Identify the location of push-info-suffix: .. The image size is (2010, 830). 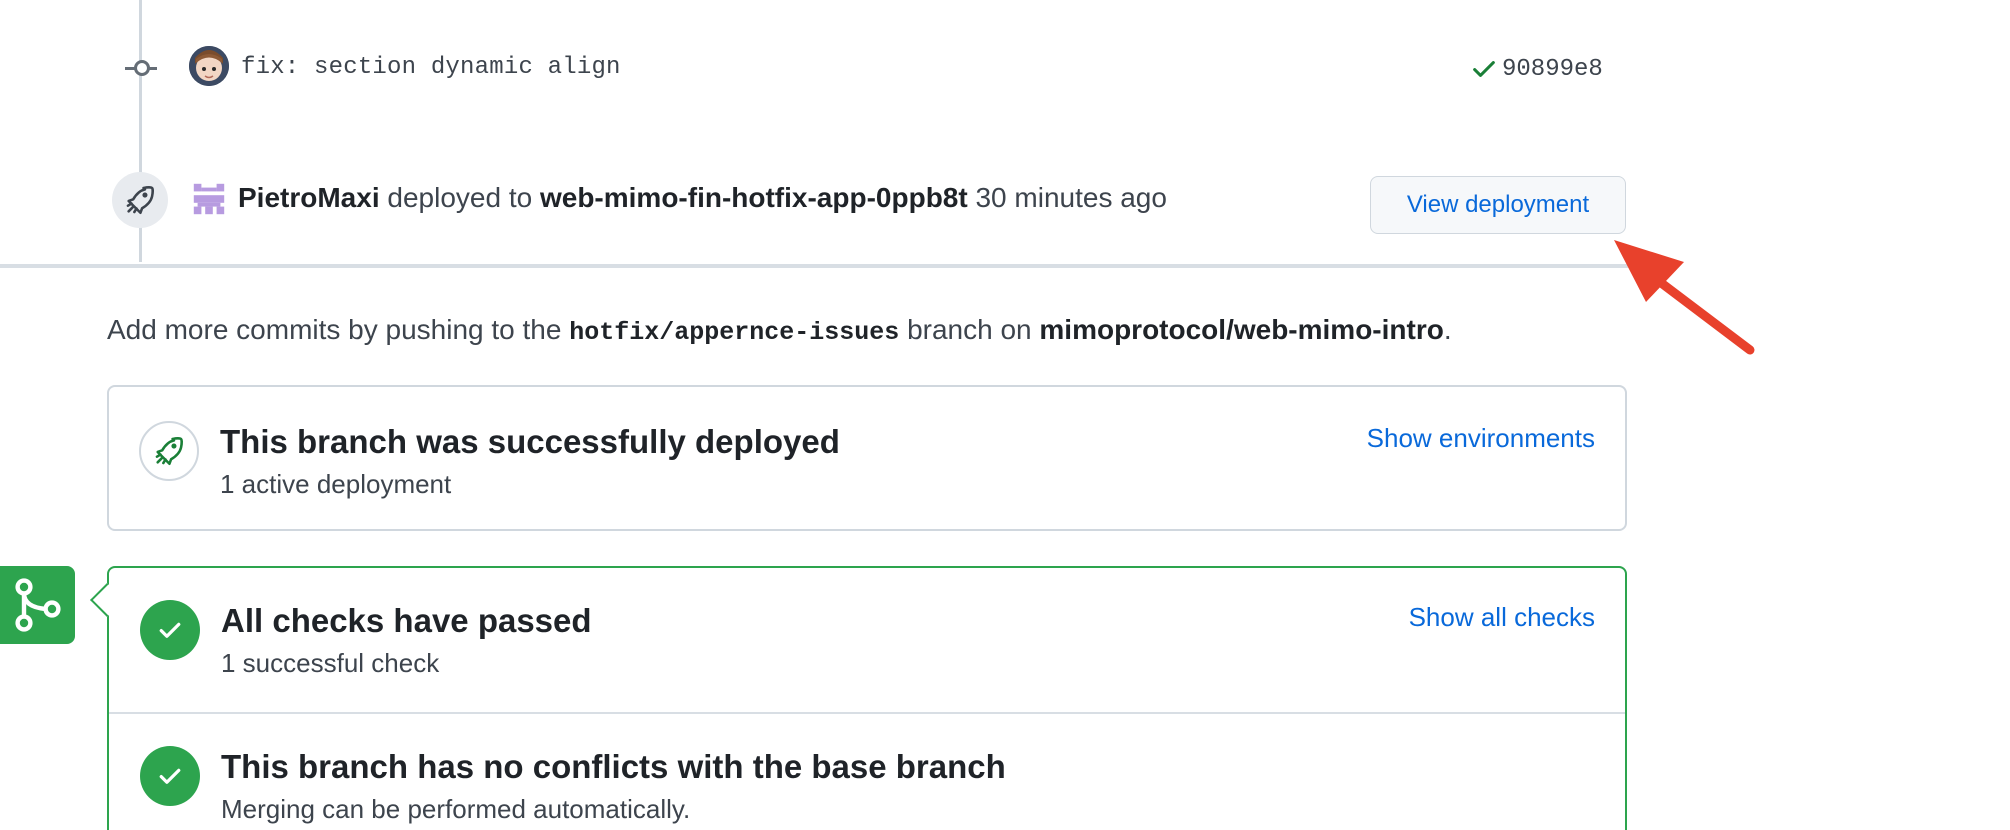
(1447, 329).